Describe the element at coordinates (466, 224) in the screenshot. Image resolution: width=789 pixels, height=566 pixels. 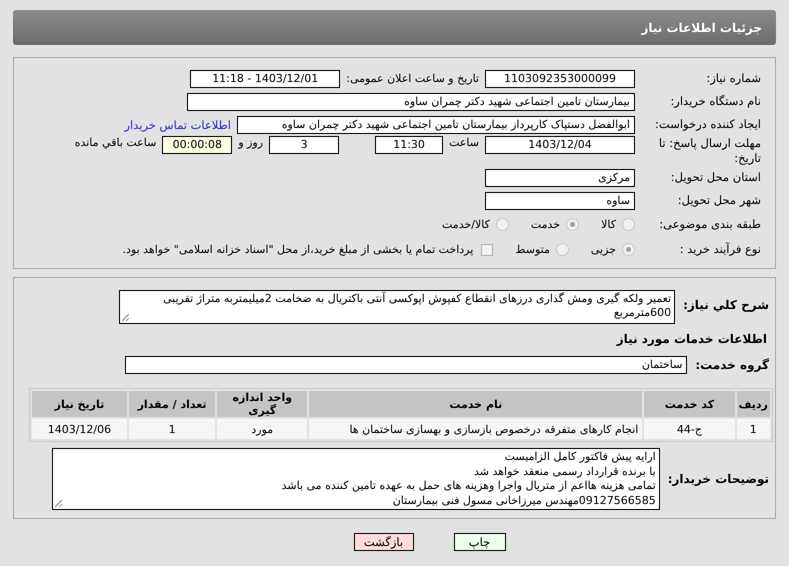
I see `option-label: کالا/خدمت` at that location.